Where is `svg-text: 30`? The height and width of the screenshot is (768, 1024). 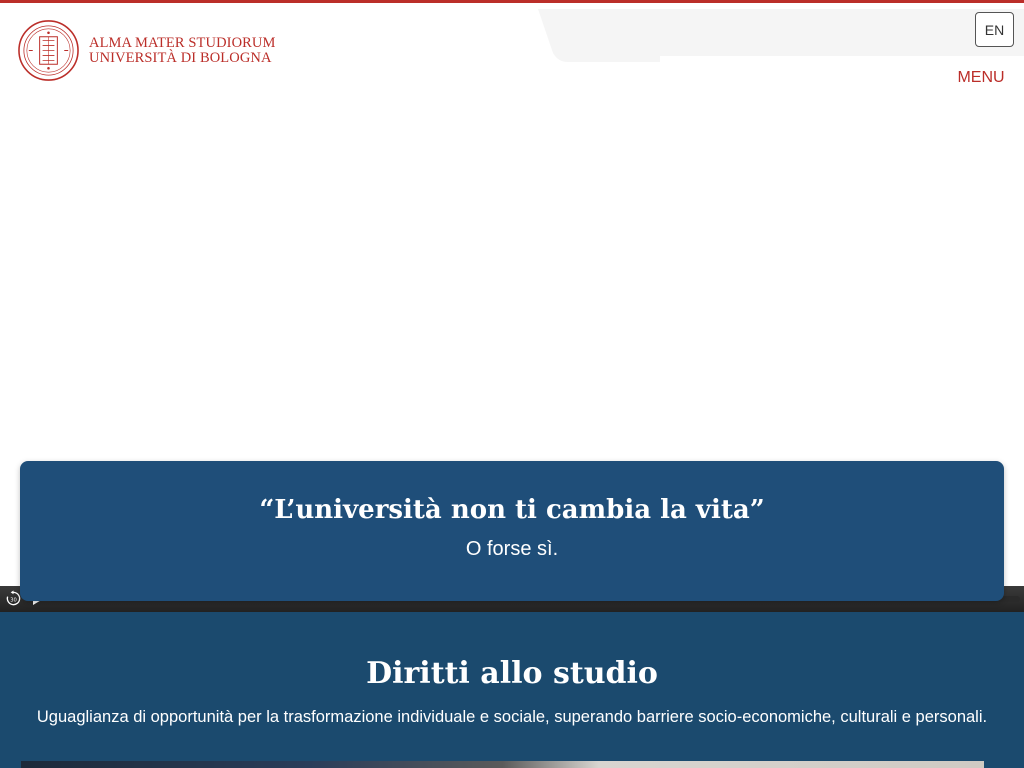 svg-text: 30 is located at coordinates (13, 600).